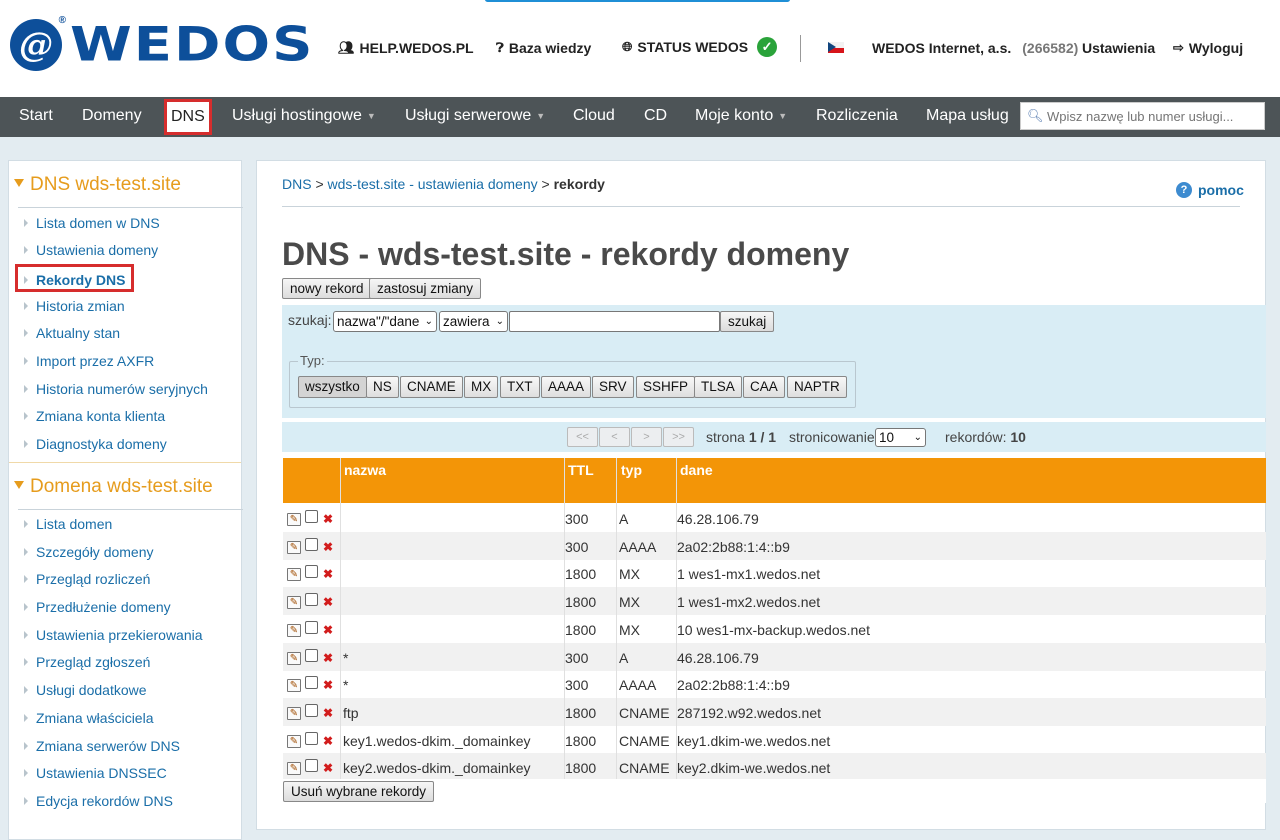 The image size is (1280, 840). What do you see at coordinates (85, 690) in the screenshot?
I see `sidebar-item-extra-services: Usługi dodatkowe` at bounding box center [85, 690].